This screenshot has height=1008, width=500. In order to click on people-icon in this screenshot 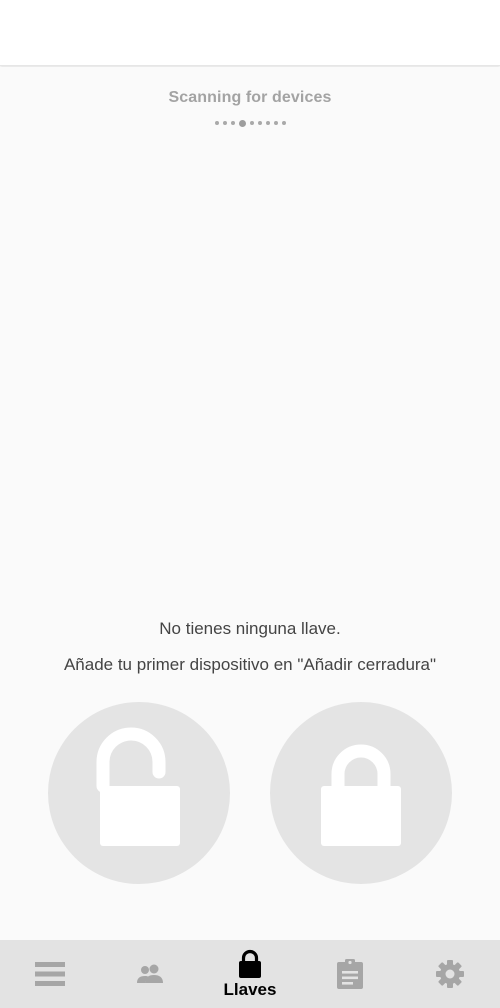, I will do `click(150, 973)`.